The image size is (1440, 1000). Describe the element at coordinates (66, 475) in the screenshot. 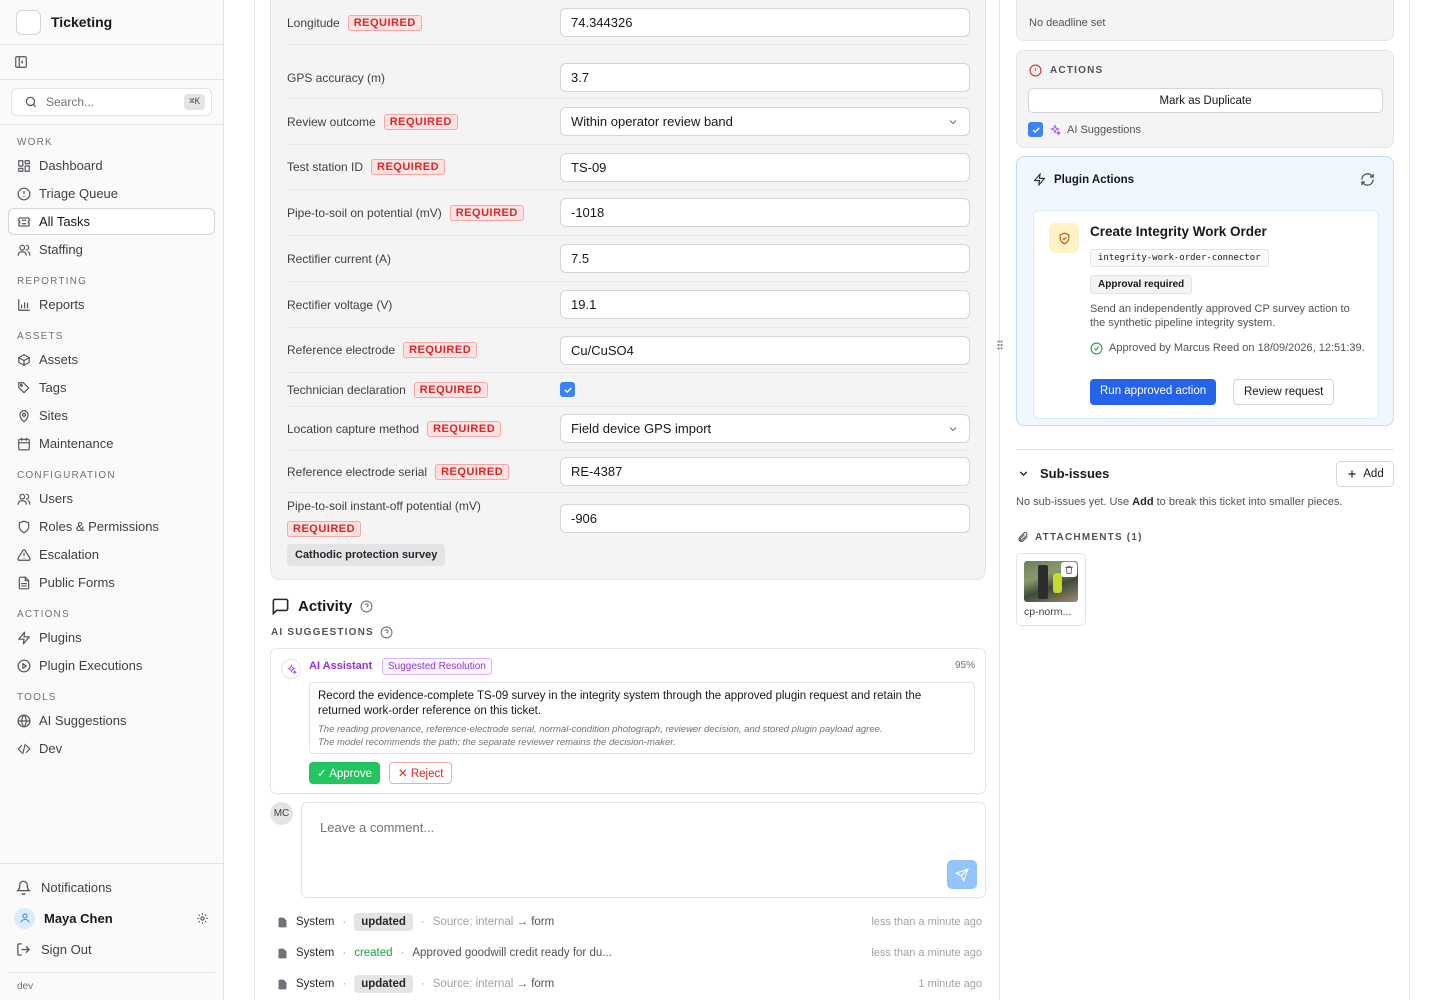

I see `nav-section-title: CONFIGURATION` at that location.